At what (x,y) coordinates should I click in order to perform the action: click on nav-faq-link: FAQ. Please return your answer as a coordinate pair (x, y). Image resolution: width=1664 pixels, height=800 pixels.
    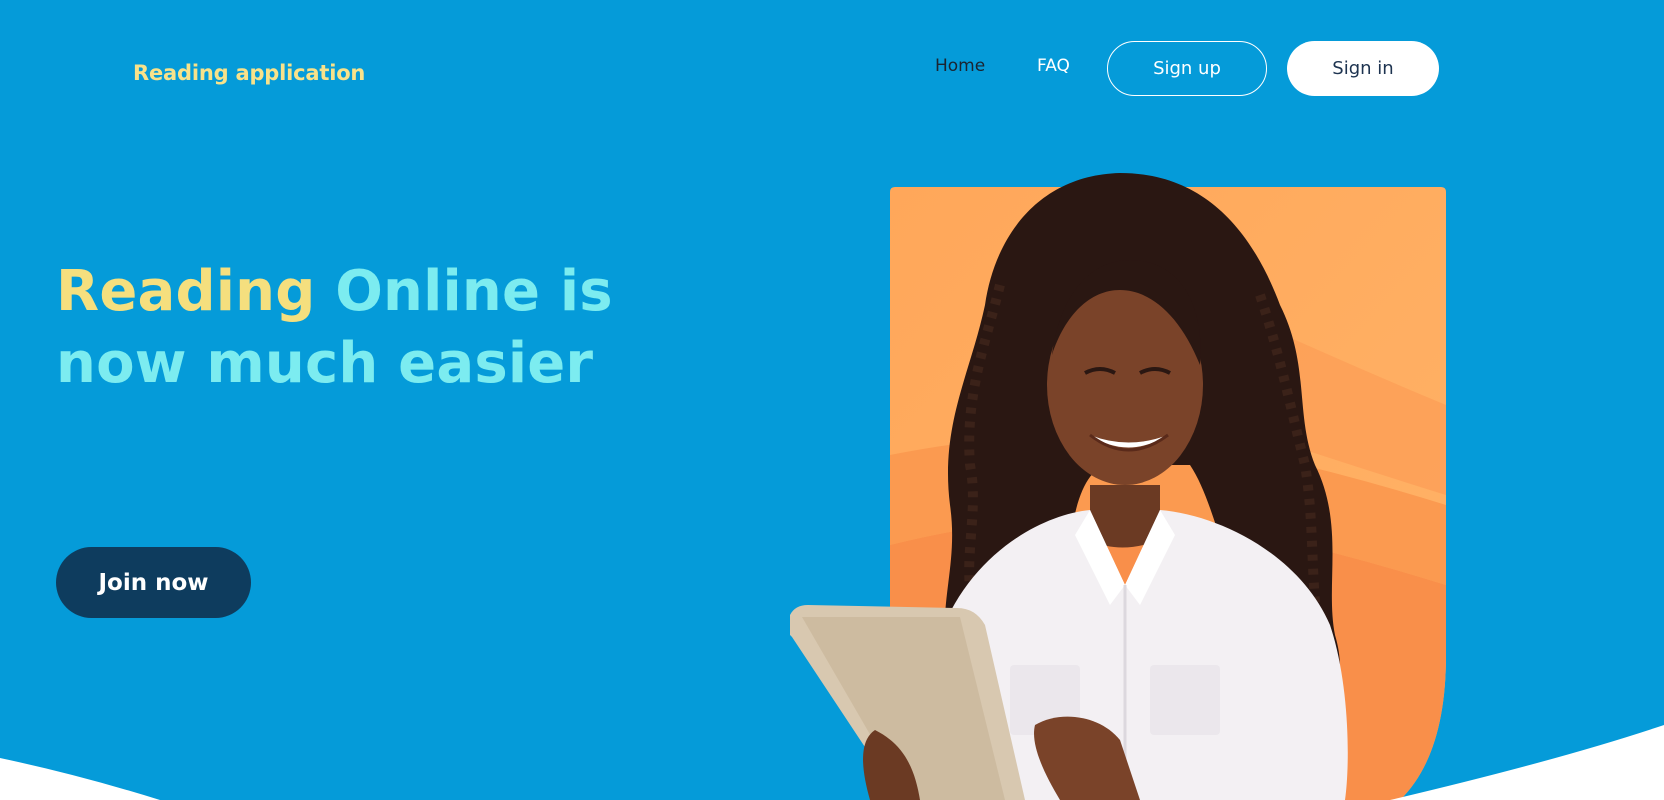
    Looking at the image, I should click on (1053, 66).